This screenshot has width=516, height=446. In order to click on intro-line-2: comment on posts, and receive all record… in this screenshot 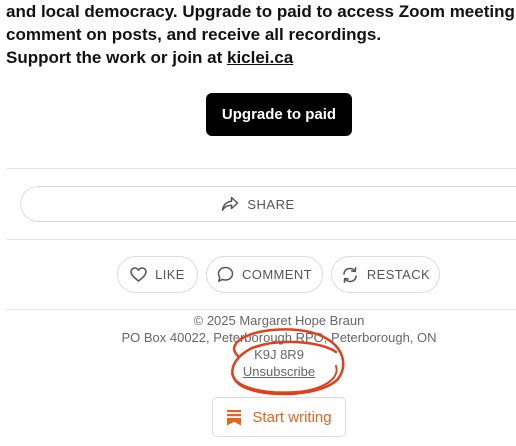, I will do `click(194, 34)`.